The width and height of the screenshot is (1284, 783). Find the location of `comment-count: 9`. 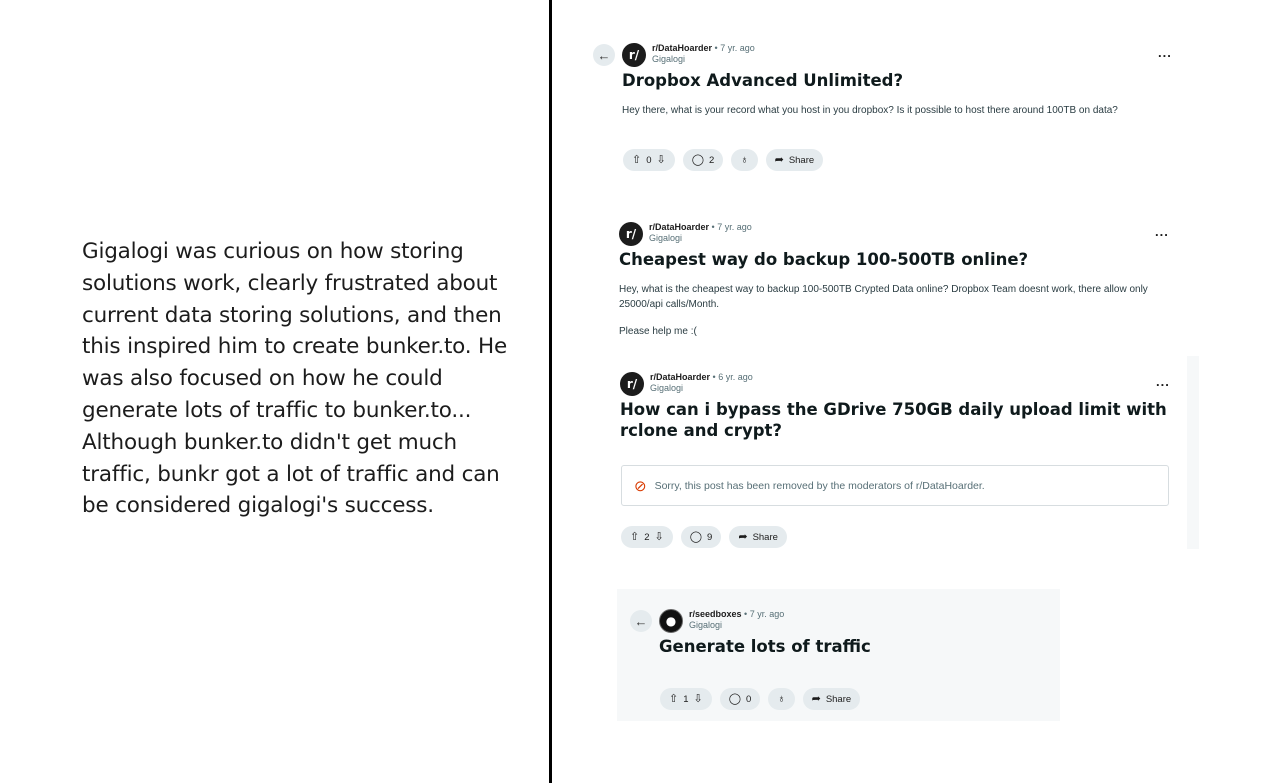

comment-count: 9 is located at coordinates (710, 537).